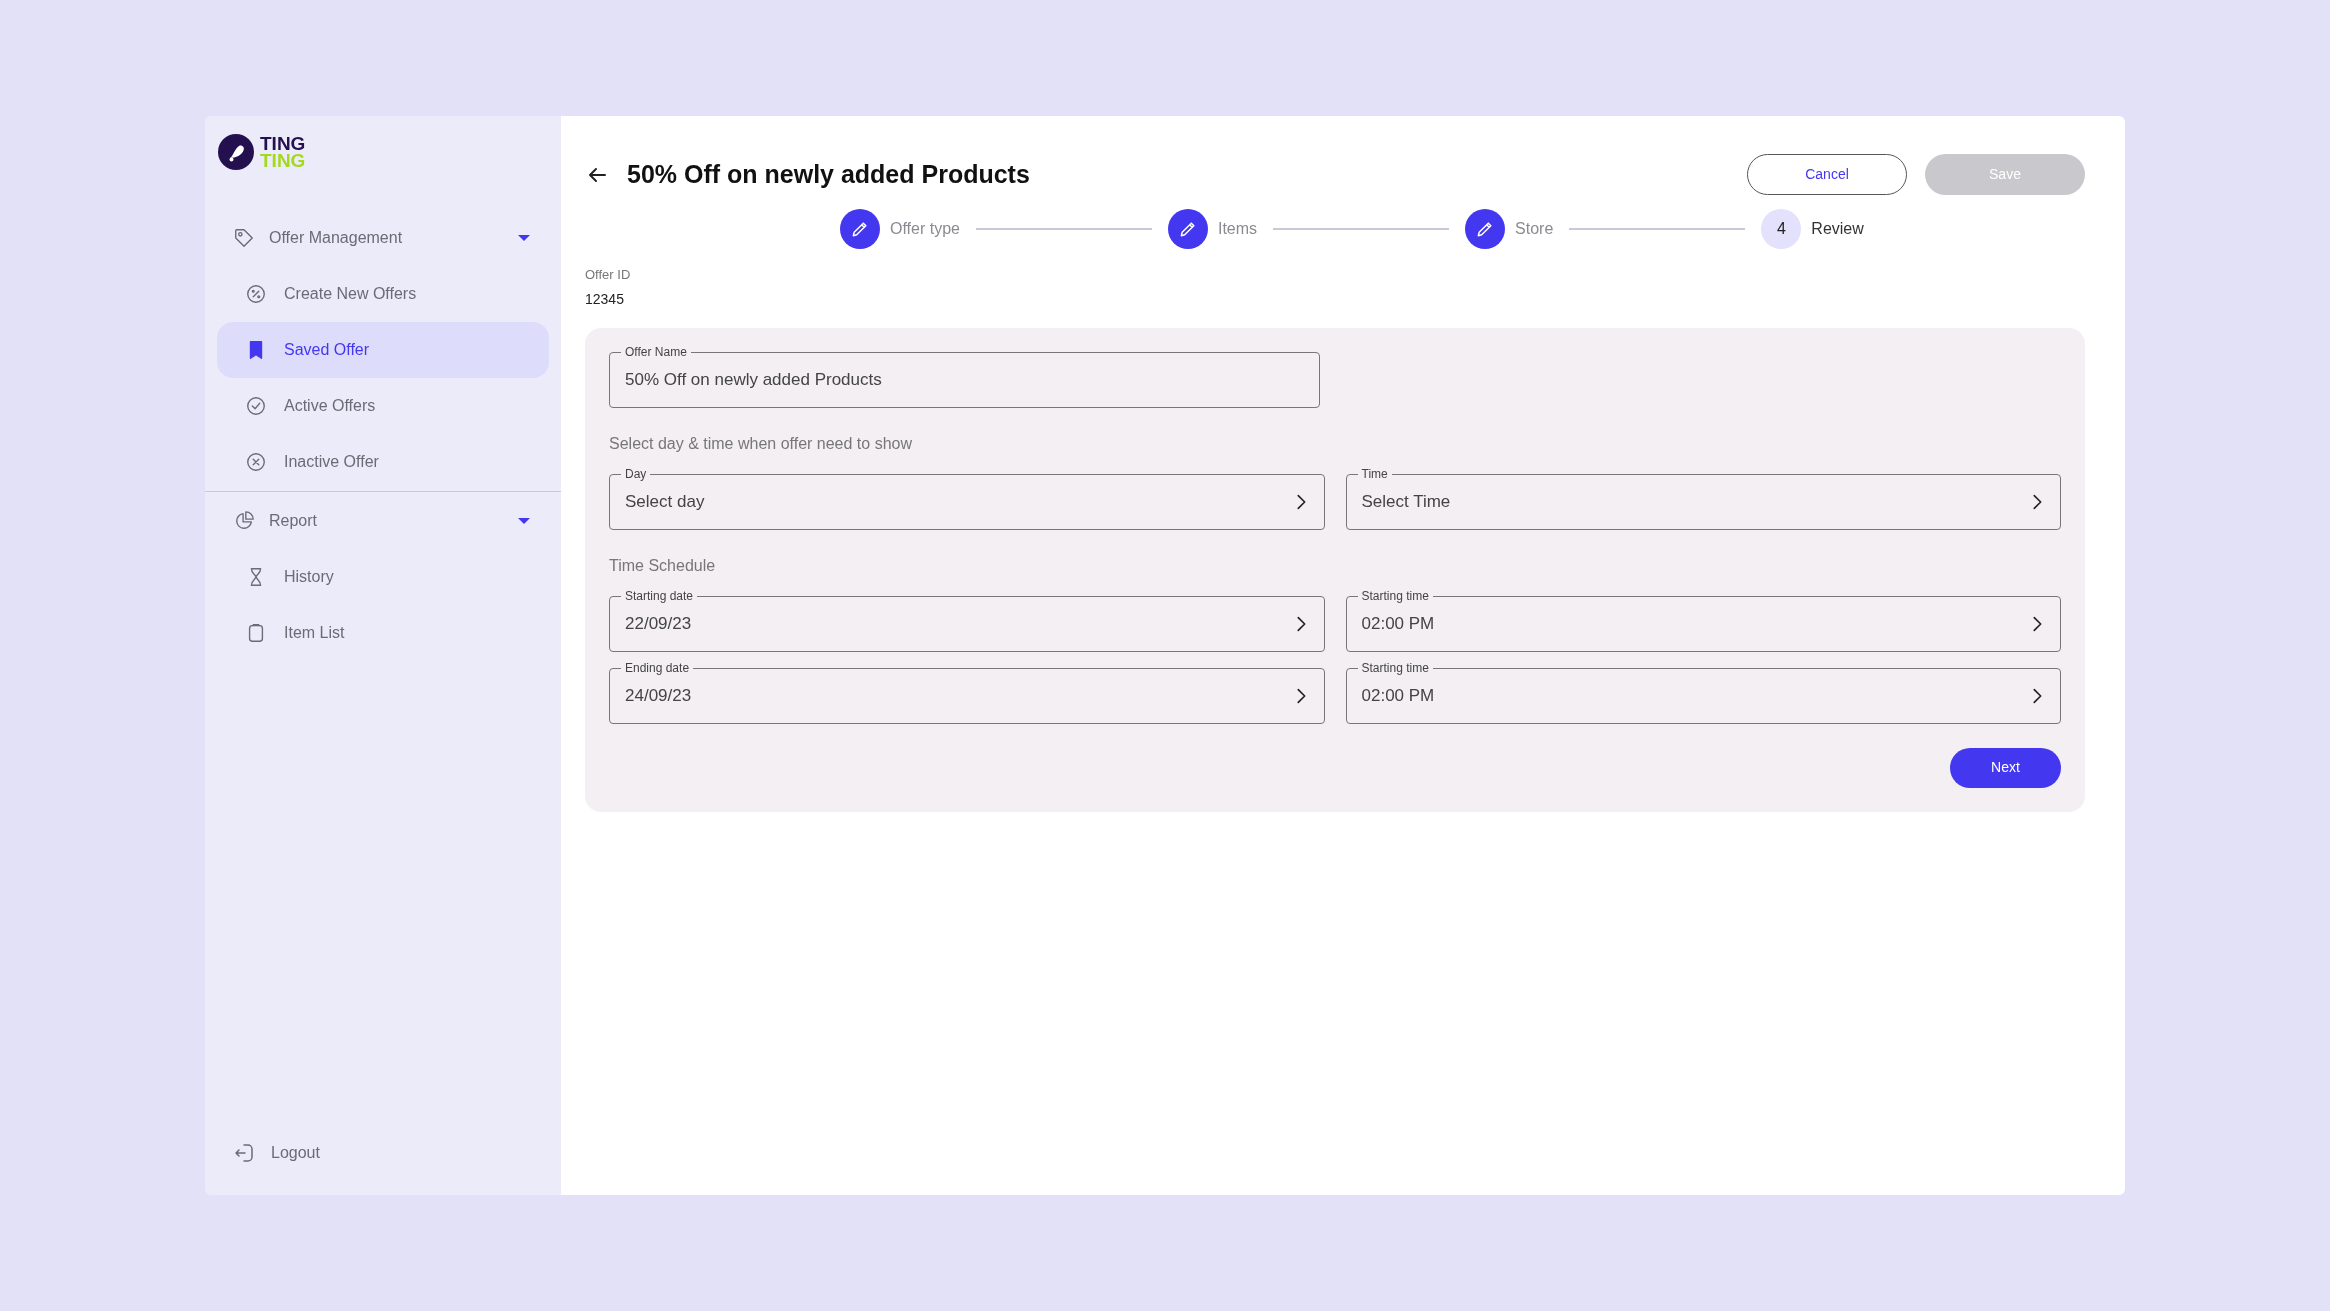 This screenshot has height=1311, width=2330. What do you see at coordinates (663, 565) in the screenshot?
I see `section-heading: Time Schedule` at bounding box center [663, 565].